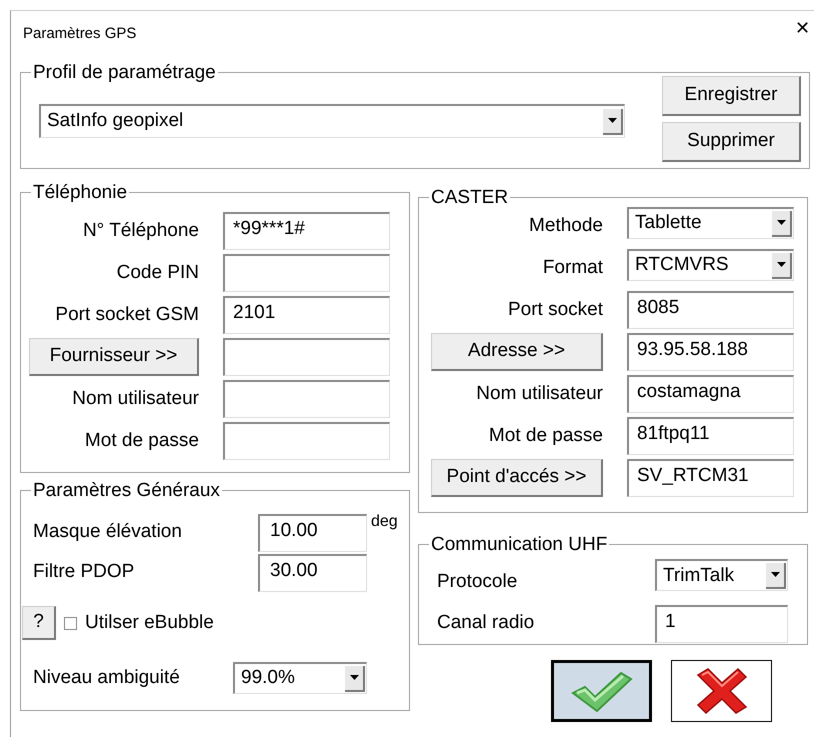  I want to click on dropdown: TrimTalk, so click(721, 575).